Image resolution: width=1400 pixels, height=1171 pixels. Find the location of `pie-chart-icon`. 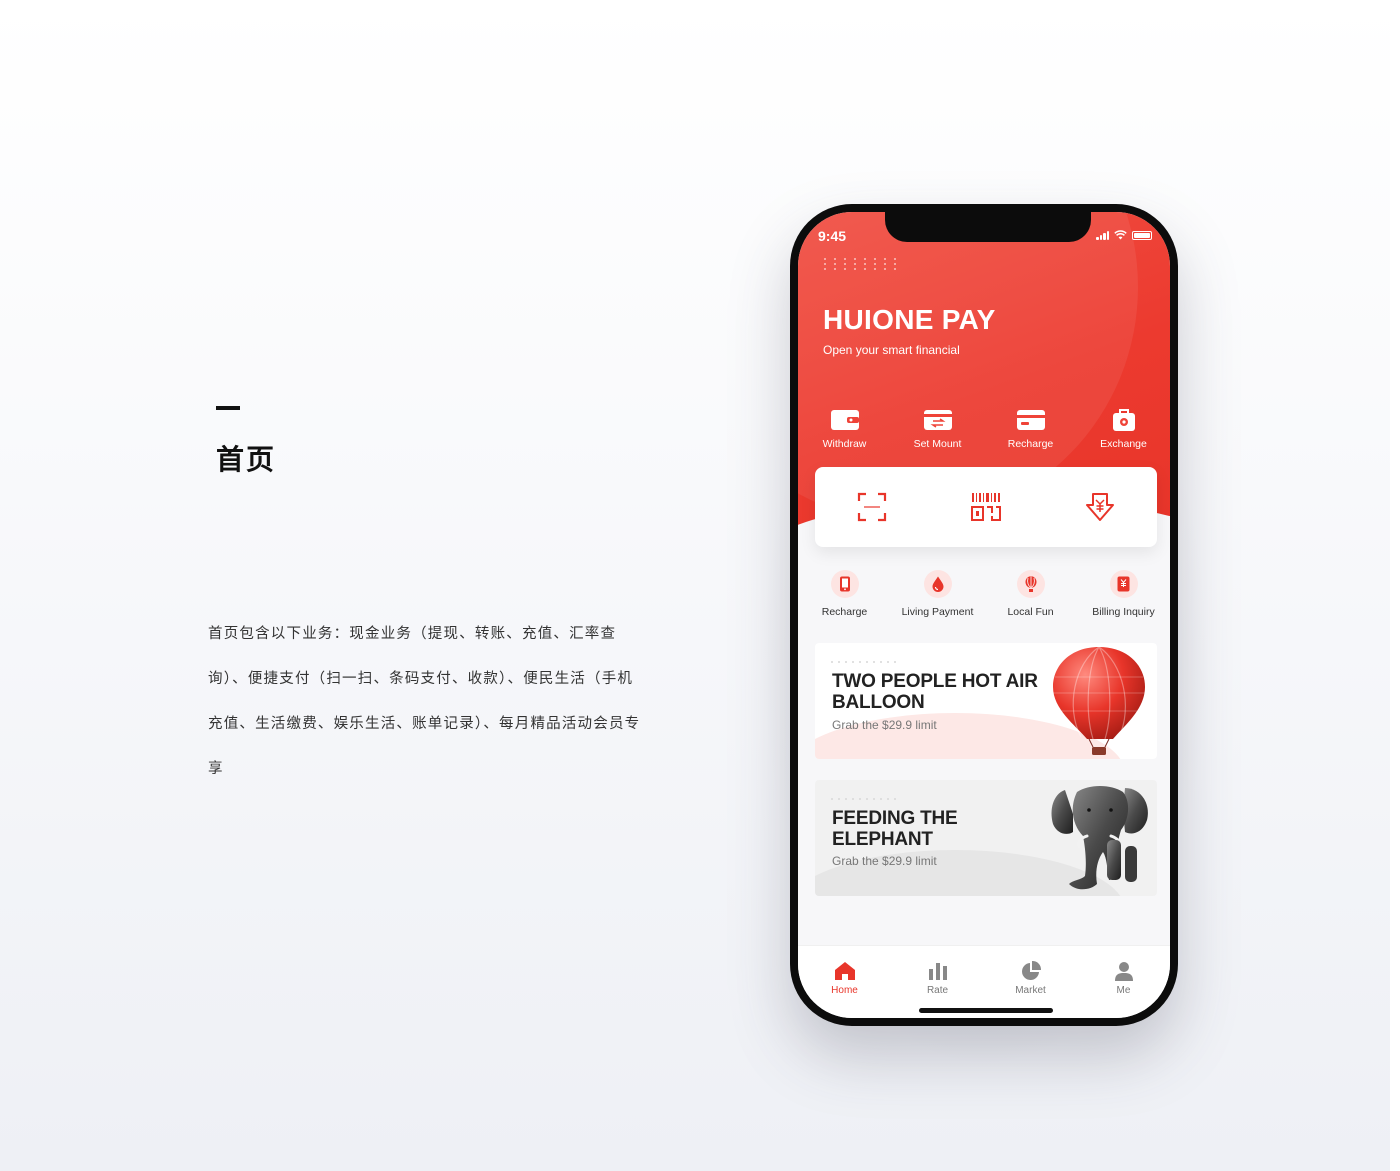

pie-chart-icon is located at coordinates (1031, 970).